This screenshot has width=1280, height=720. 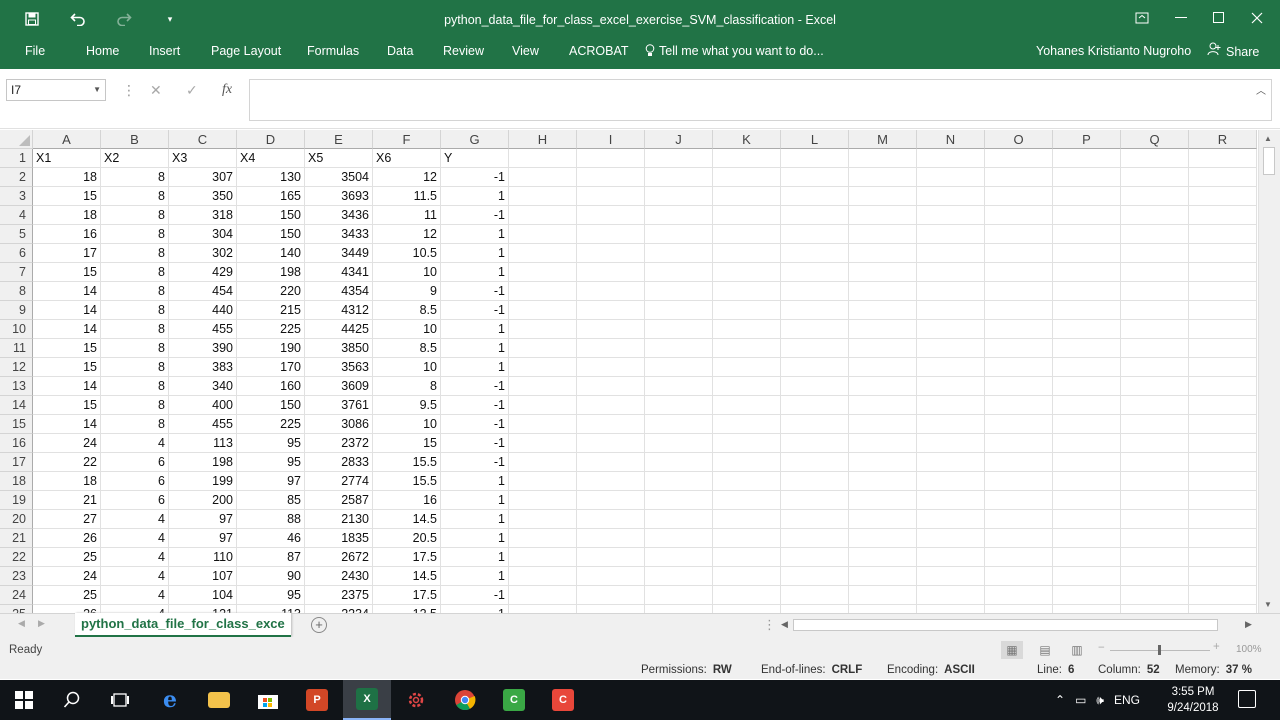 I want to click on data-cell: 1, so click(x=475, y=609).